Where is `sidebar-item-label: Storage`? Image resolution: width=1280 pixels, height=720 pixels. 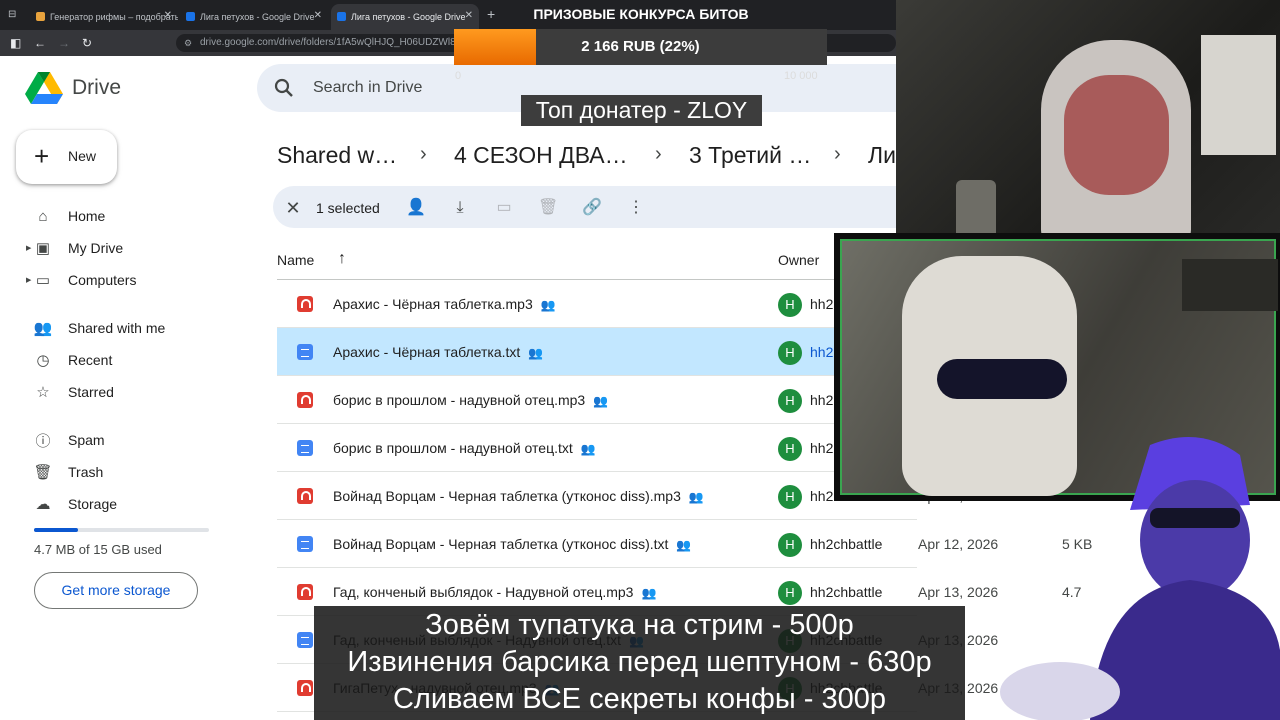
sidebar-item-label: Storage is located at coordinates (93, 504).